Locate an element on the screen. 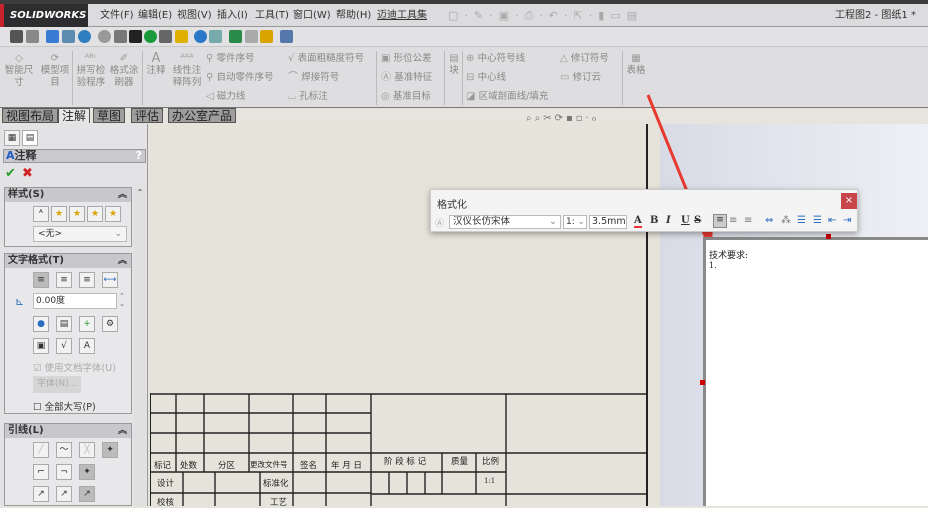 The height and width of the screenshot is (508, 928). tb-scale-value: 1:1 is located at coordinates (490, 481).